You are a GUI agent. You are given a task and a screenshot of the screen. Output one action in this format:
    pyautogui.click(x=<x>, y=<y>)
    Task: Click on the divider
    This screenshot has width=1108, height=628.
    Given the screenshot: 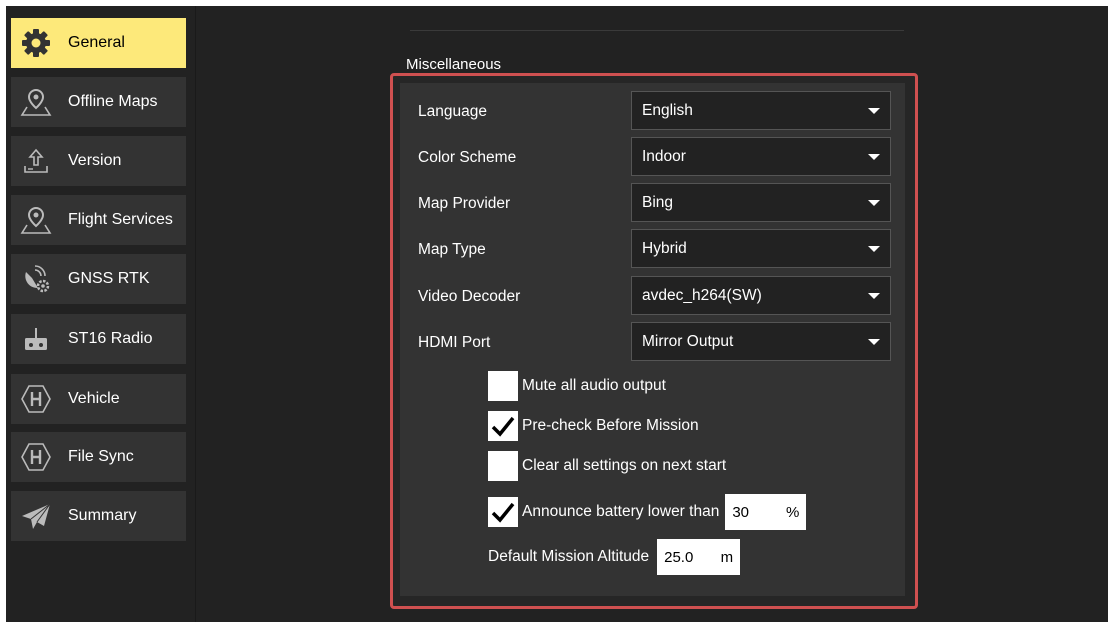 What is the action you would take?
    pyautogui.click(x=657, y=30)
    